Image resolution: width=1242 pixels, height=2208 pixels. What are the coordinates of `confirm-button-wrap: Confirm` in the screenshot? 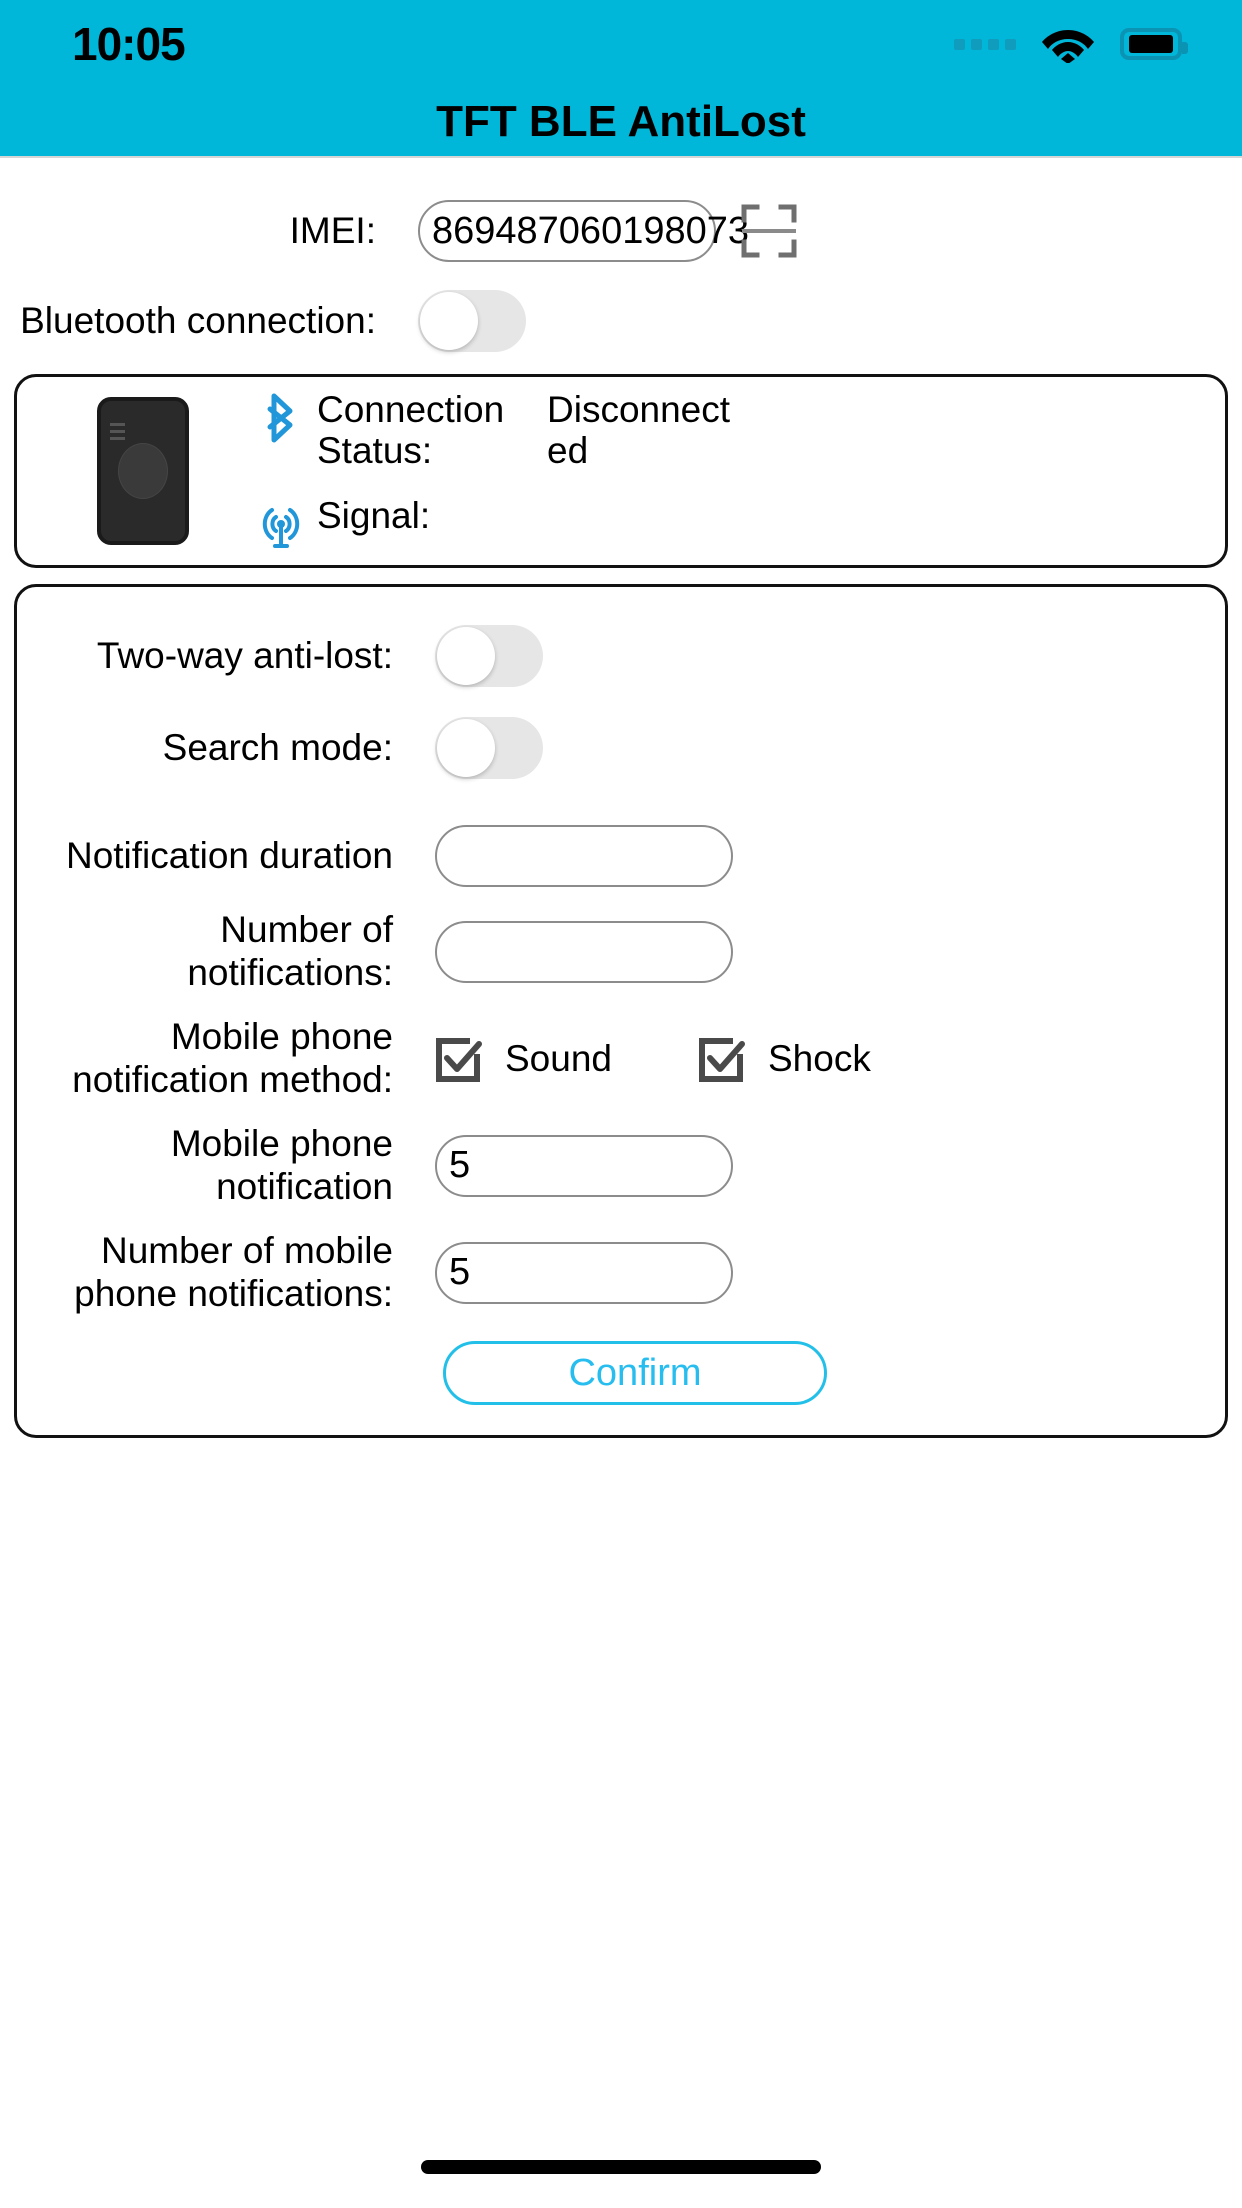 It's located at (621, 1373).